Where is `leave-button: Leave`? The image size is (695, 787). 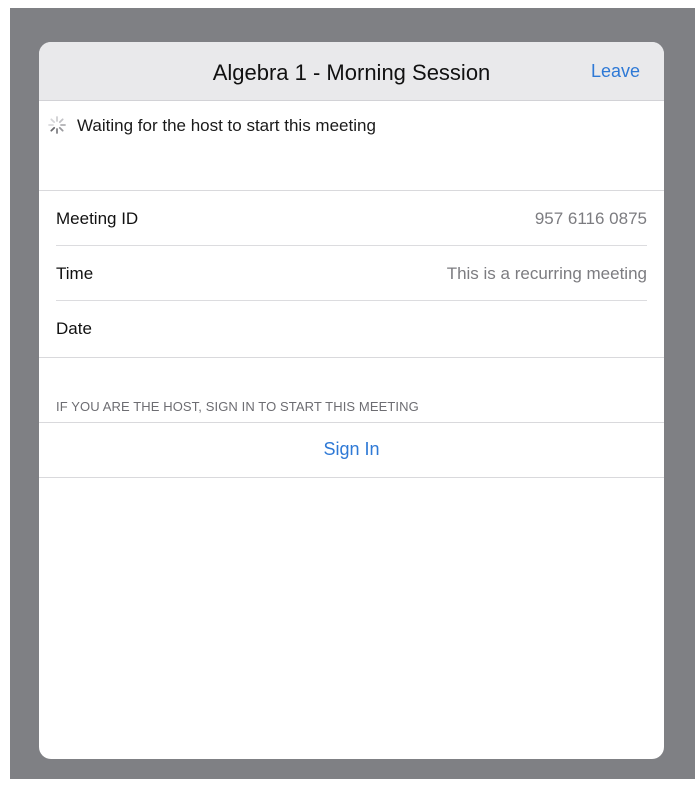 leave-button: Leave is located at coordinates (615, 71).